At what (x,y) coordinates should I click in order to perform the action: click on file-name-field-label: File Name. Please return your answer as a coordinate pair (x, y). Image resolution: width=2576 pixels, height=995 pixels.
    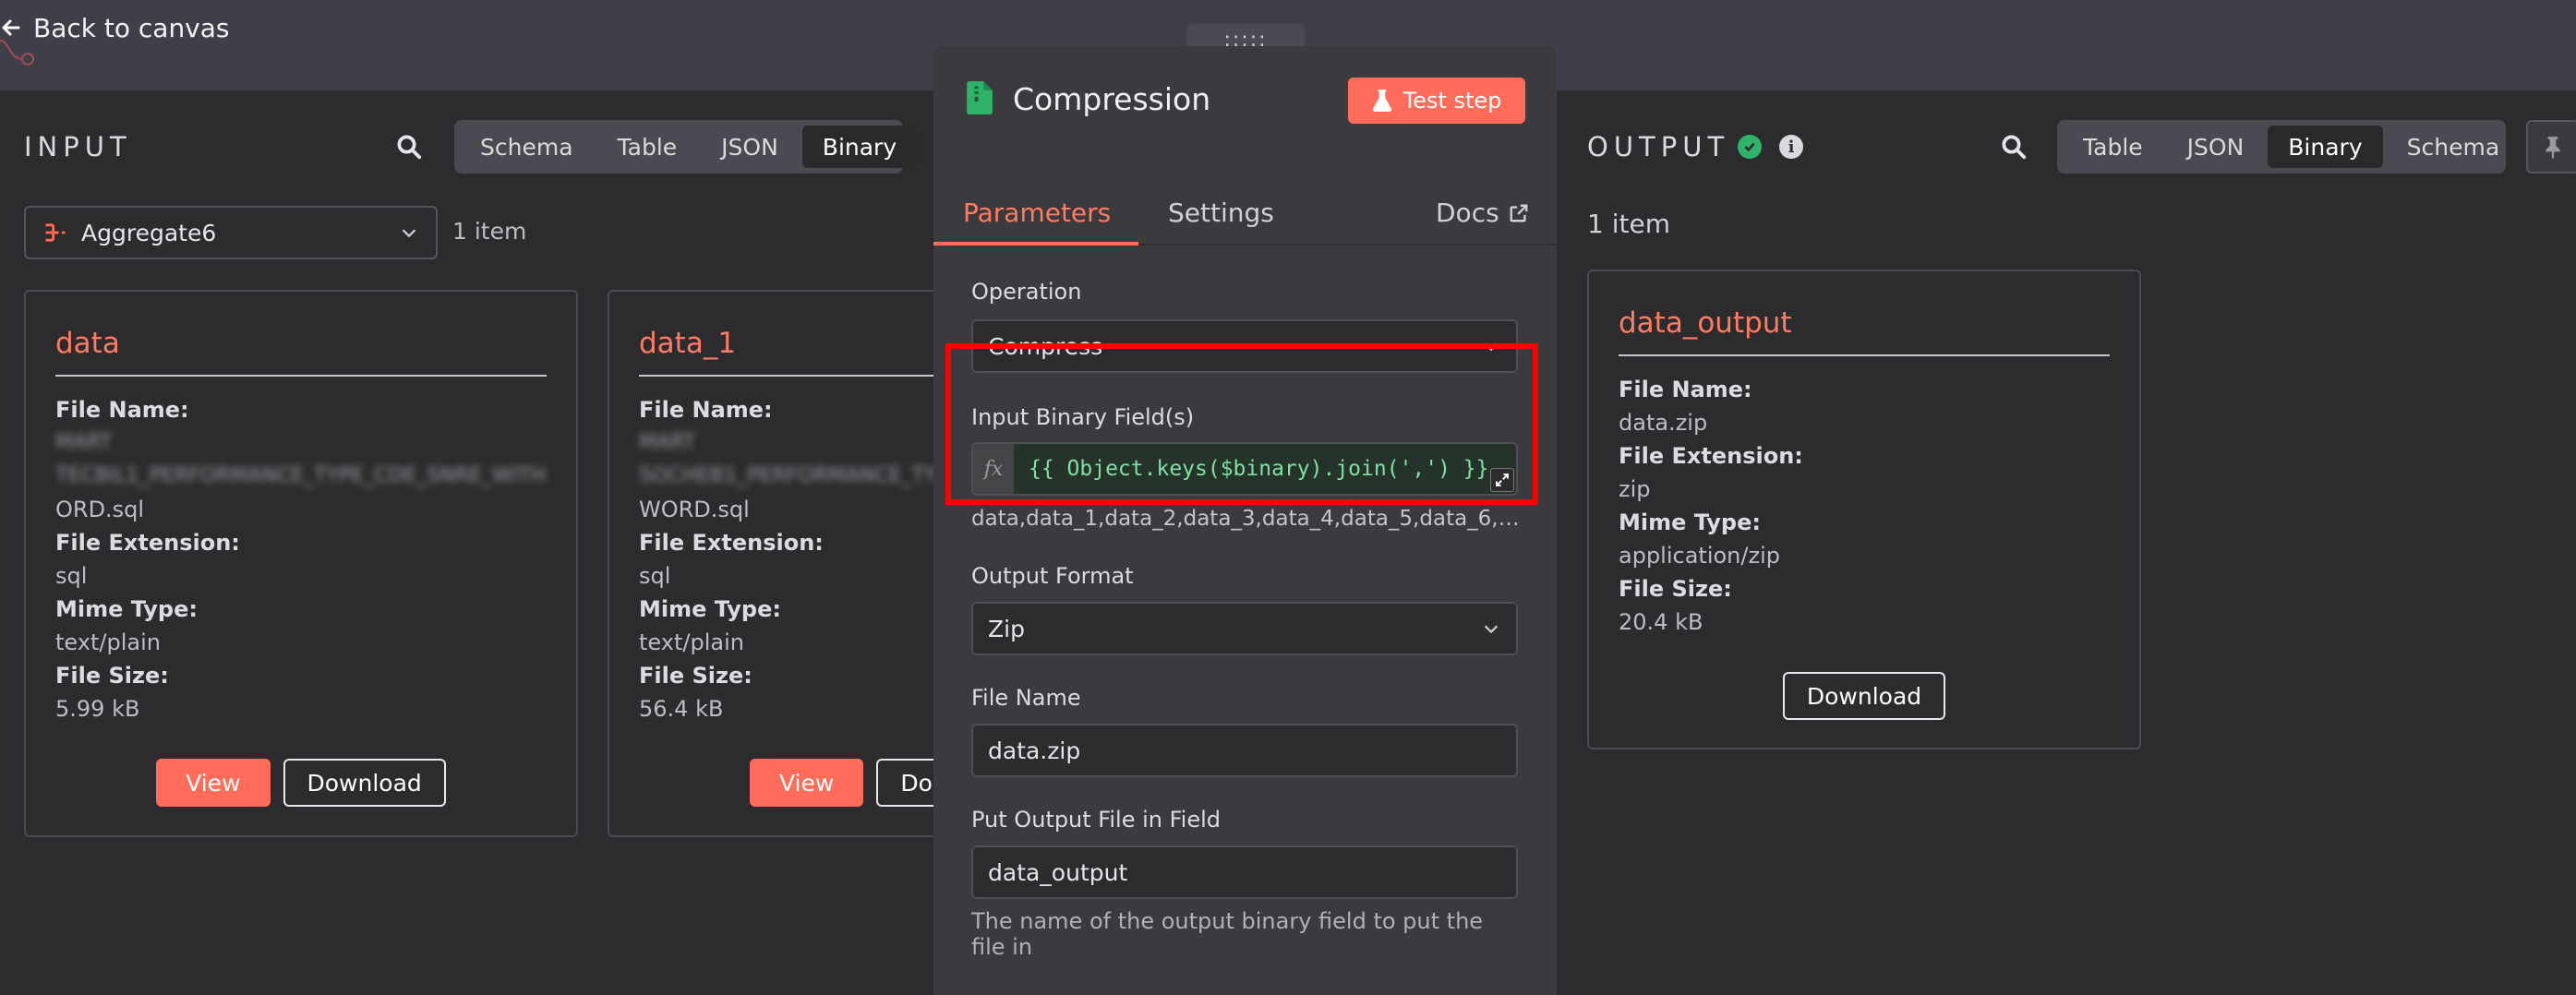
    Looking at the image, I should click on (1026, 698).